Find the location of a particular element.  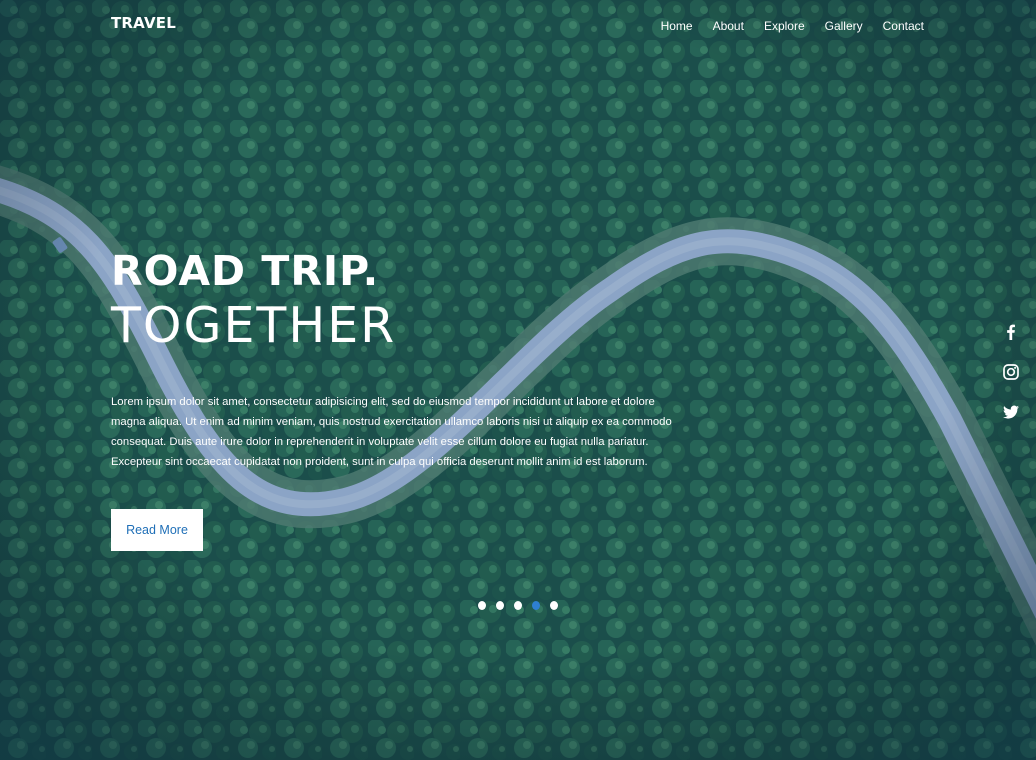

slider-dot-active is located at coordinates (536, 605).